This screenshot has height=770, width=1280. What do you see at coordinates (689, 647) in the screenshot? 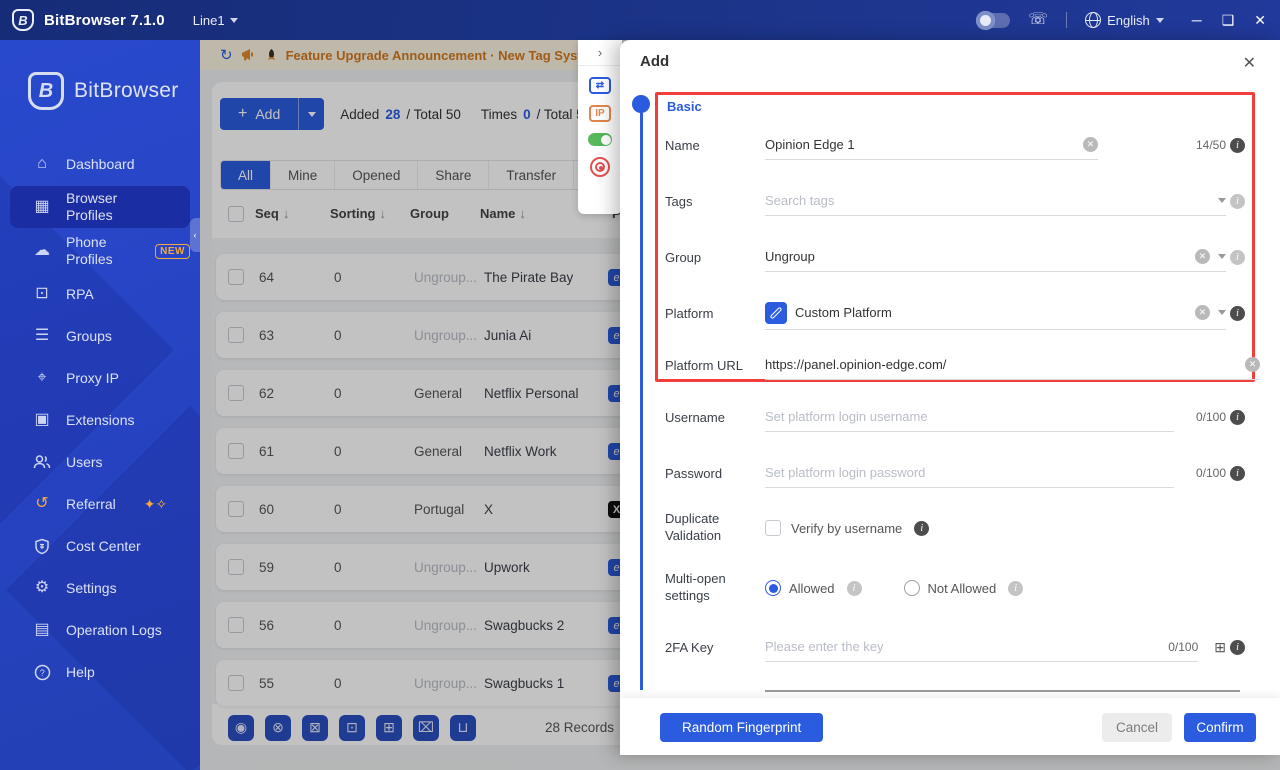
I see `twofa-label: 2FA Key` at bounding box center [689, 647].